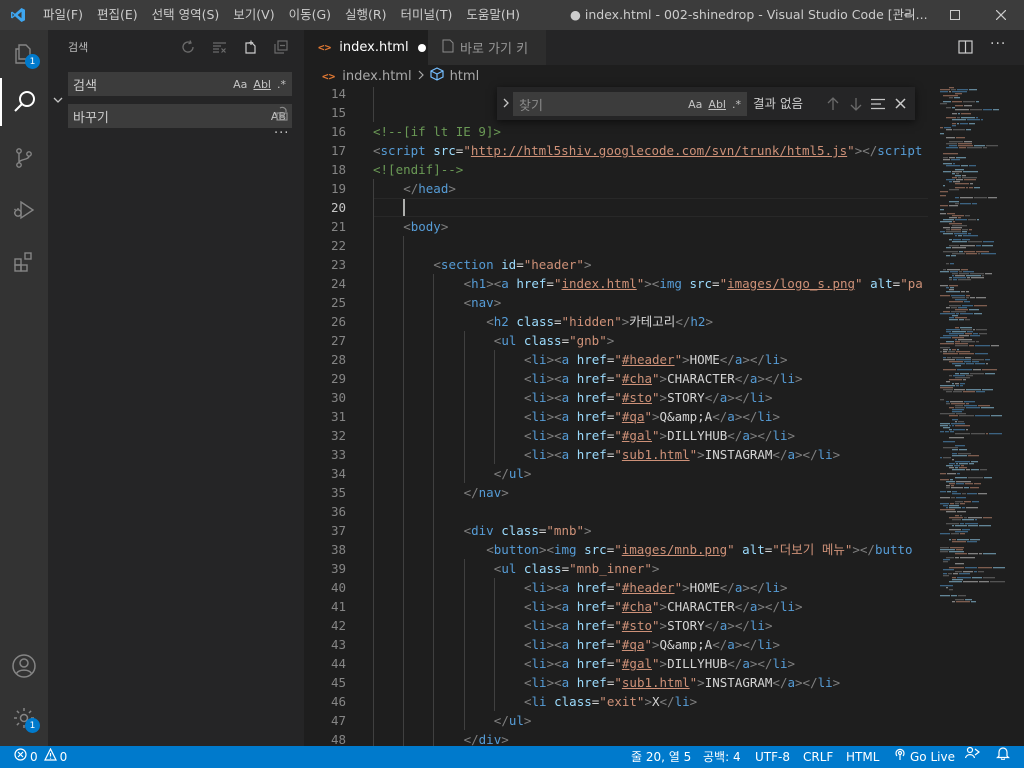 The image size is (1024, 768). Describe the element at coordinates (250, 47) in the screenshot. I see `new-search-editor-icon` at that location.